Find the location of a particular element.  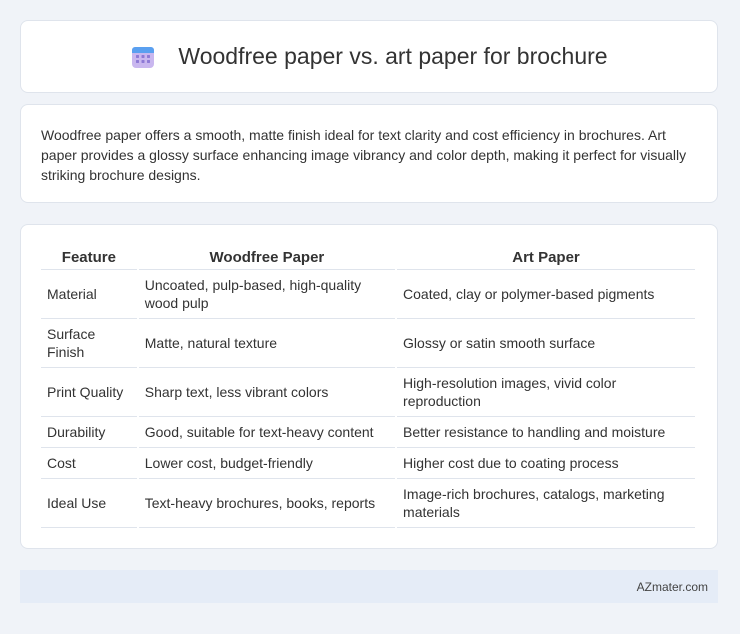

art-cell: Higher cost due to coating process is located at coordinates (546, 463).